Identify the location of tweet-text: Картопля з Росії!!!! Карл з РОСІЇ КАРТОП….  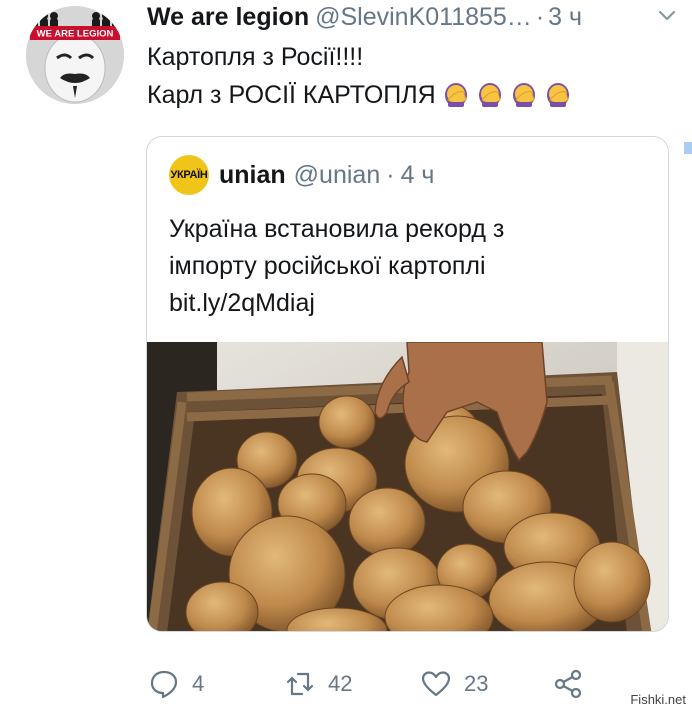
(409, 76).